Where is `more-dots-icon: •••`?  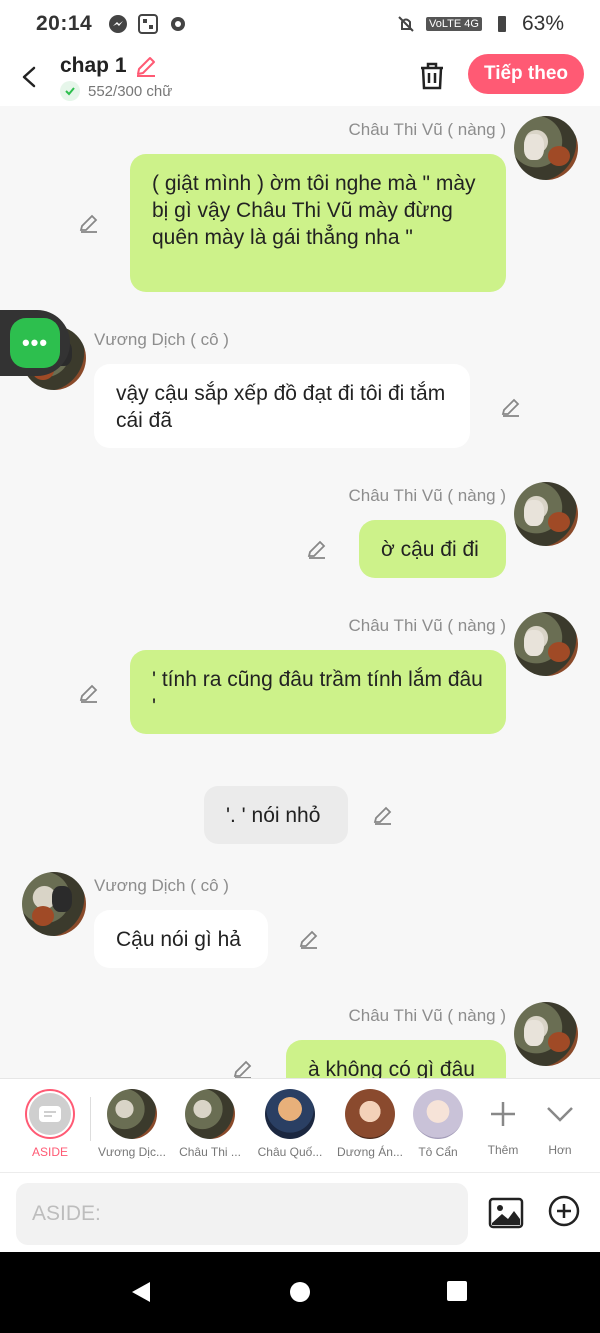 more-dots-icon: ••• is located at coordinates (35, 343).